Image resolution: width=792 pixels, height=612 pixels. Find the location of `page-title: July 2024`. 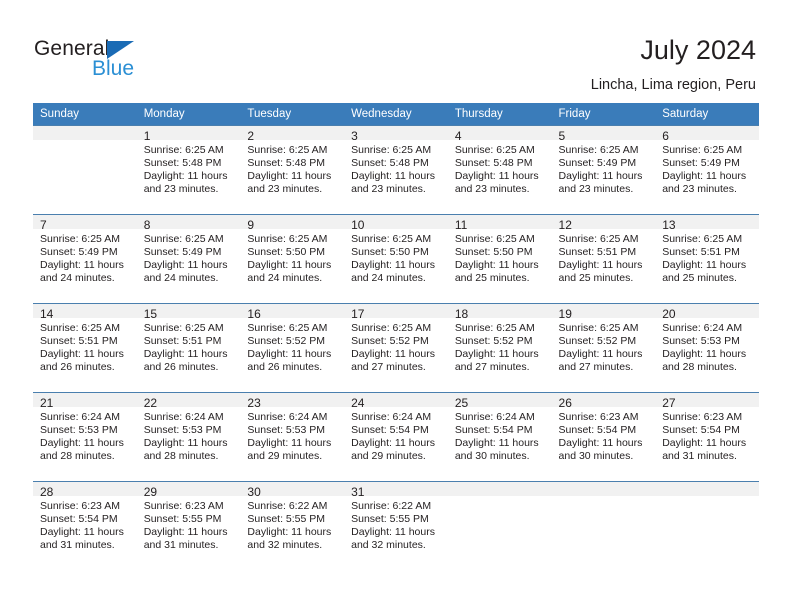

page-title: July 2024 is located at coordinates (698, 50).